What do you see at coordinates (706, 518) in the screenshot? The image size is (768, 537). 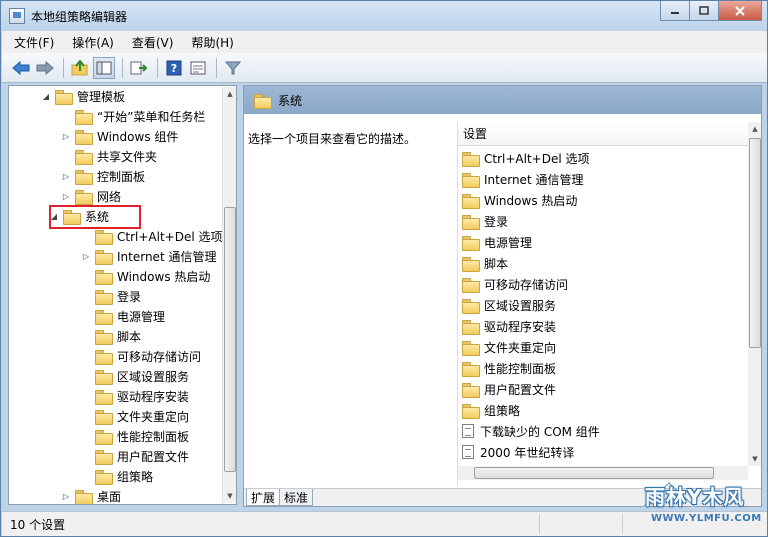 I see `watermark-url: WWW.YLMFU.COM` at bounding box center [706, 518].